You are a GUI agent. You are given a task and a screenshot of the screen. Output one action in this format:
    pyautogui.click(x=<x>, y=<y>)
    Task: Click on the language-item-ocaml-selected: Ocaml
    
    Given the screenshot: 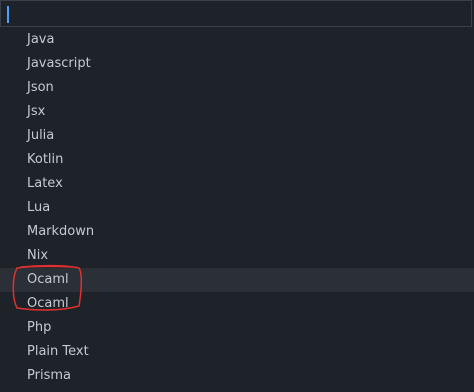 What is the action you would take?
    pyautogui.click(x=237, y=280)
    